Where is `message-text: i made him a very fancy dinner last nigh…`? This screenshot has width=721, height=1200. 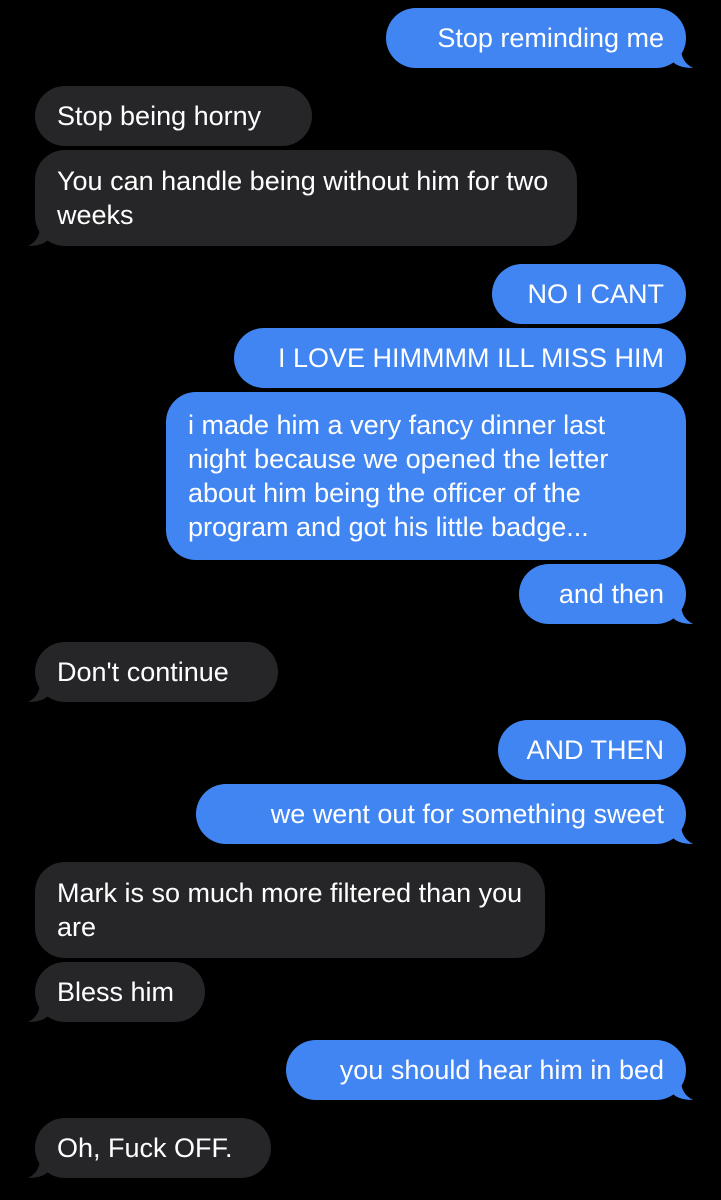
message-text: i made him a very fancy dinner last nigh… is located at coordinates (398, 476).